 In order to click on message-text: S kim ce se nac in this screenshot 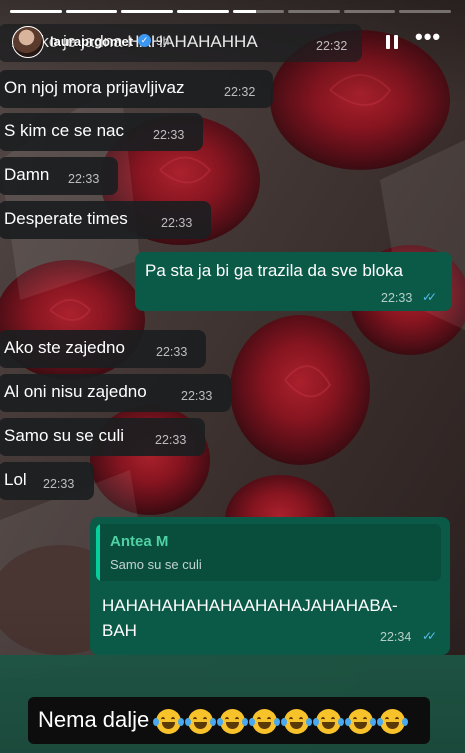, I will do `click(64, 130)`.